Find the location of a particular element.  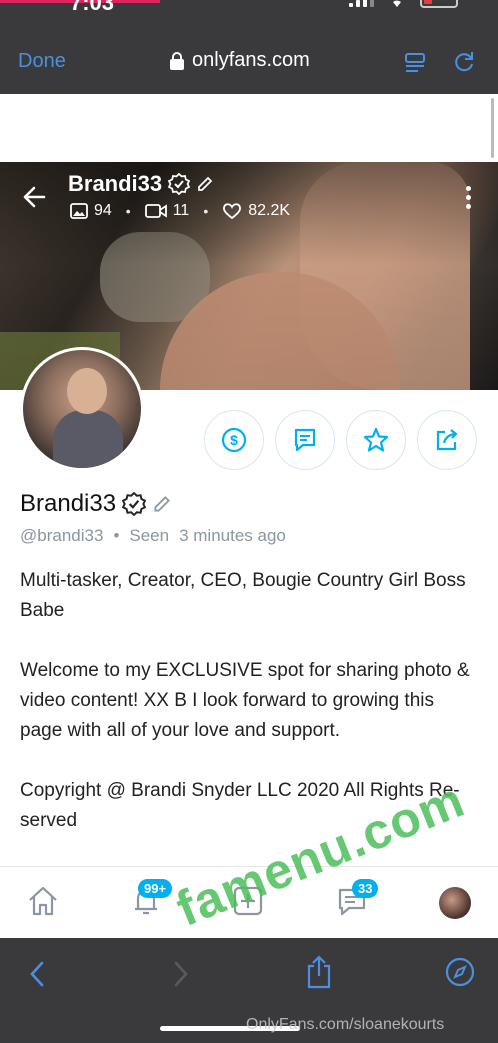

video-icon is located at coordinates (155, 211).